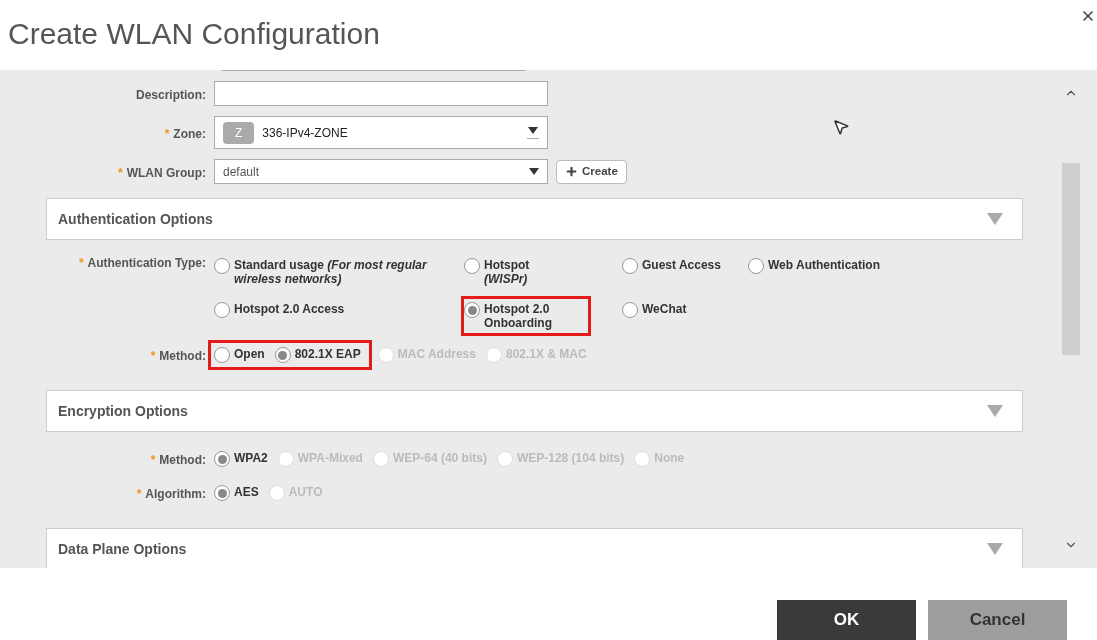 Image resolution: width=1097 pixels, height=640 pixels. I want to click on description-field, so click(381, 93).